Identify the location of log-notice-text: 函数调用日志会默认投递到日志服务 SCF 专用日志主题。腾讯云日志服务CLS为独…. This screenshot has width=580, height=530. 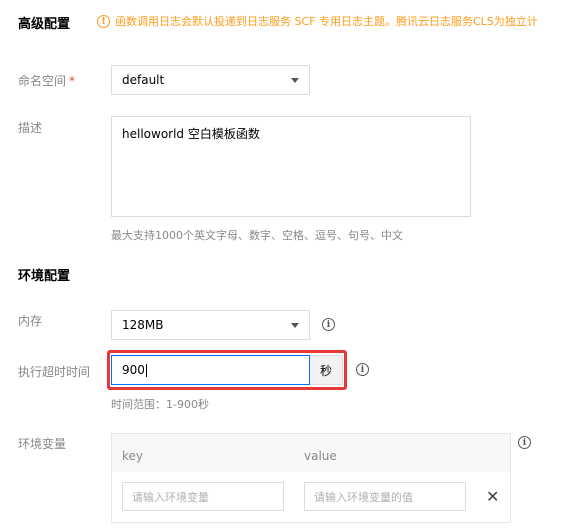
(326, 21).